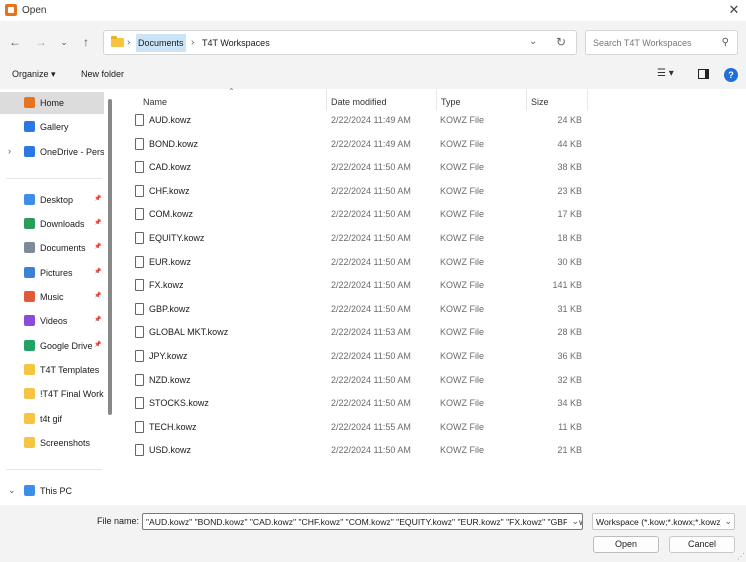  What do you see at coordinates (102, 74) in the screenshot?
I see `new-folder-button: New folder` at bounding box center [102, 74].